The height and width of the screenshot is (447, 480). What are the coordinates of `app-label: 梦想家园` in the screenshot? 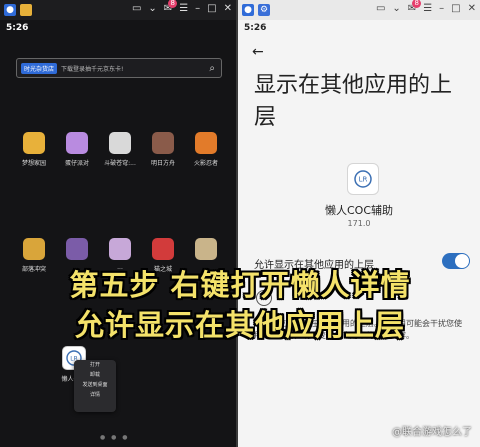 It's located at (33, 163).